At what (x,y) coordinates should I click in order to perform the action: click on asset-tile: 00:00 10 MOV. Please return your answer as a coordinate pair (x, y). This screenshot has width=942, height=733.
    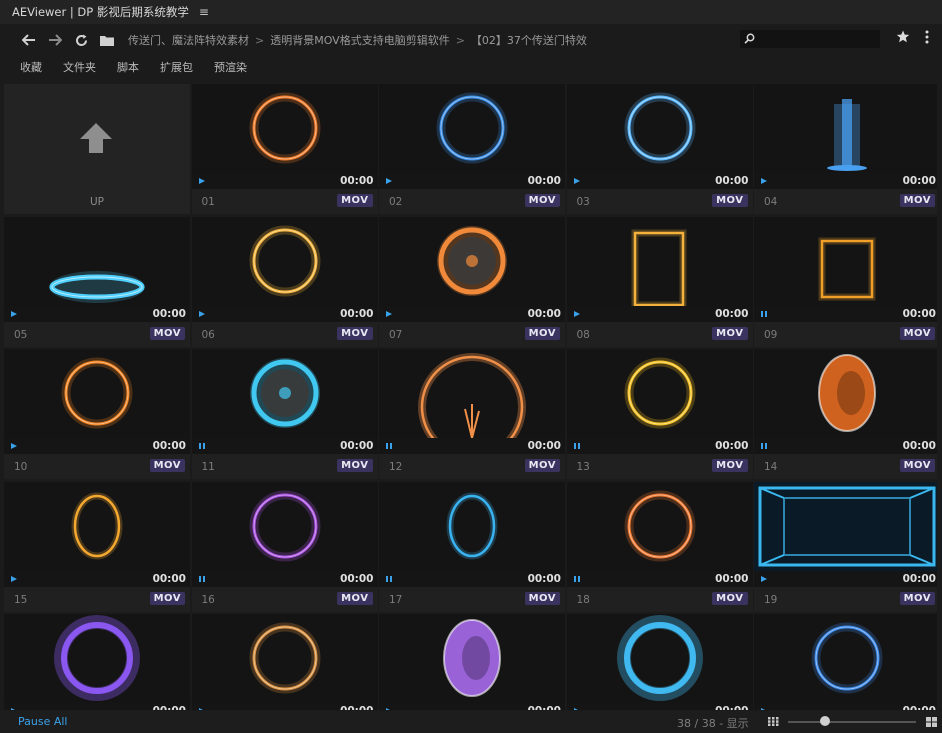
    Looking at the image, I should click on (97, 414).